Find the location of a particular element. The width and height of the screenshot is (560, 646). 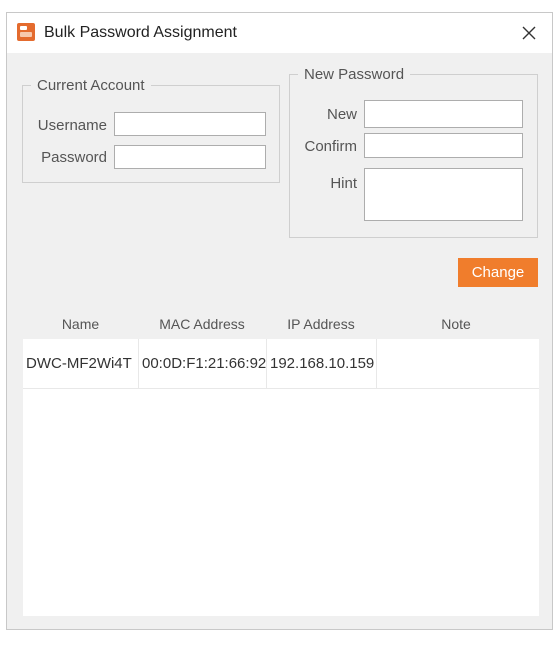

close-button is located at coordinates (529, 33).